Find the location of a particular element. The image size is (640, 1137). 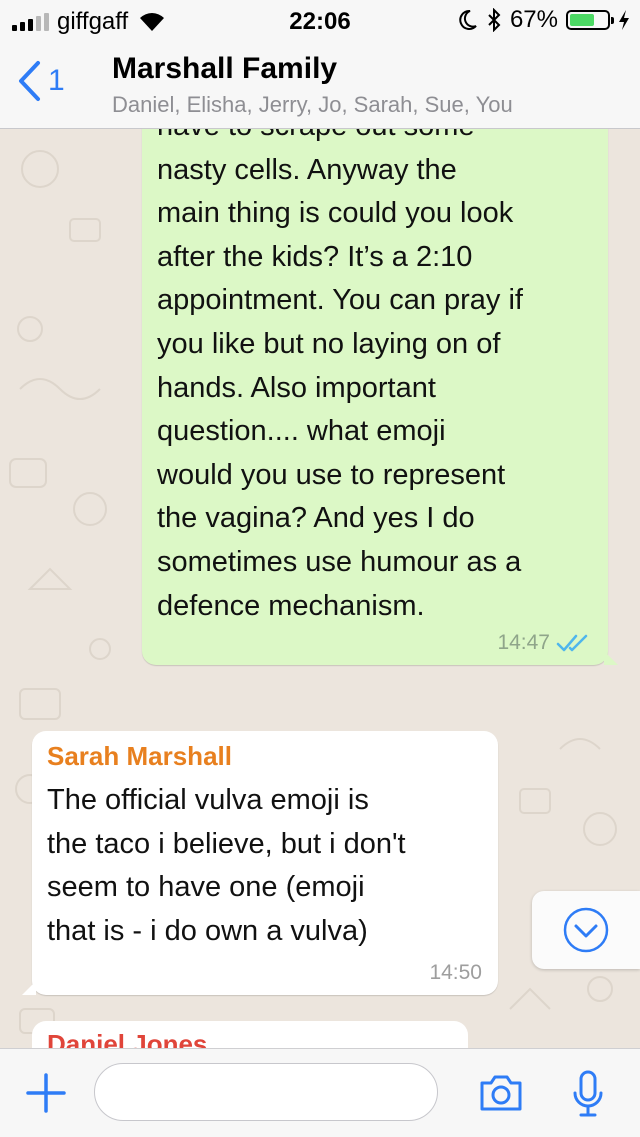

status-right: 67% is located at coordinates (544, 20).